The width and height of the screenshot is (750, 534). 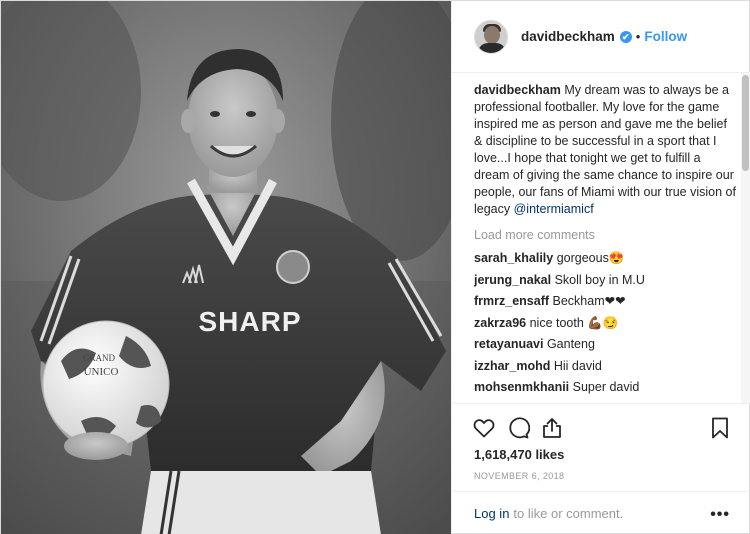 What do you see at coordinates (568, 36) in the screenshot?
I see `header-username: davidbeckham` at bounding box center [568, 36].